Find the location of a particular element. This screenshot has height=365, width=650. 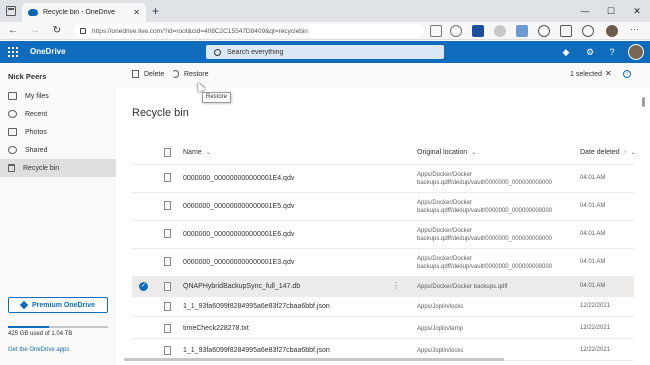

sidebar-item-shared: Shared is located at coordinates (58, 150).